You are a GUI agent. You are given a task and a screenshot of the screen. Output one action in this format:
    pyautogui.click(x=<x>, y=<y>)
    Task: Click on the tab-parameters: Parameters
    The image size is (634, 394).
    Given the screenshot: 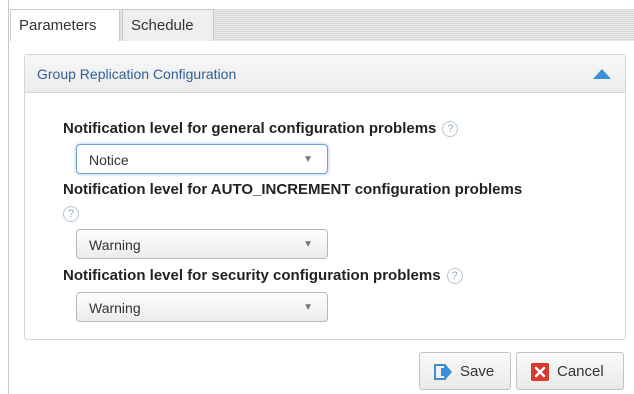 What is the action you would take?
    pyautogui.click(x=65, y=25)
    